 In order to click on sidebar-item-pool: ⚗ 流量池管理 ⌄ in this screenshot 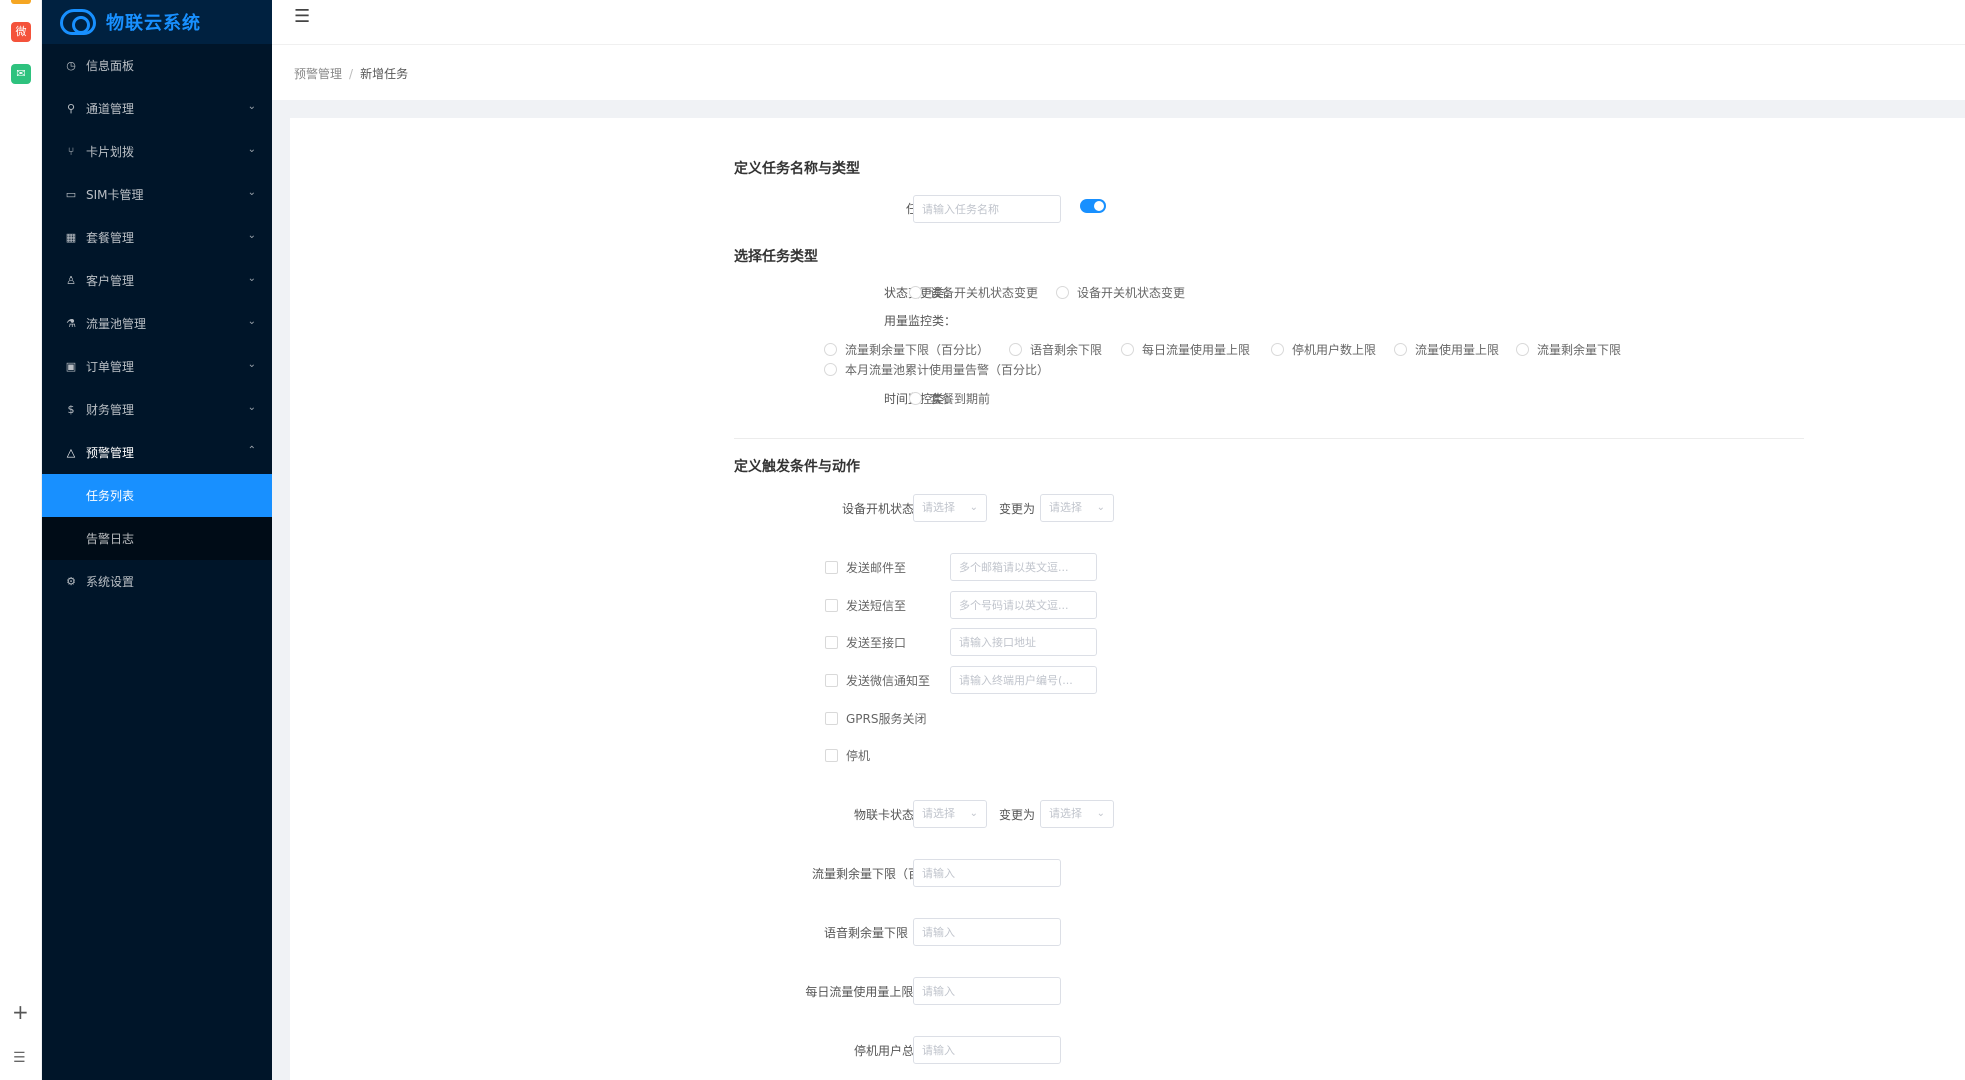, I will do `click(157, 323)`.